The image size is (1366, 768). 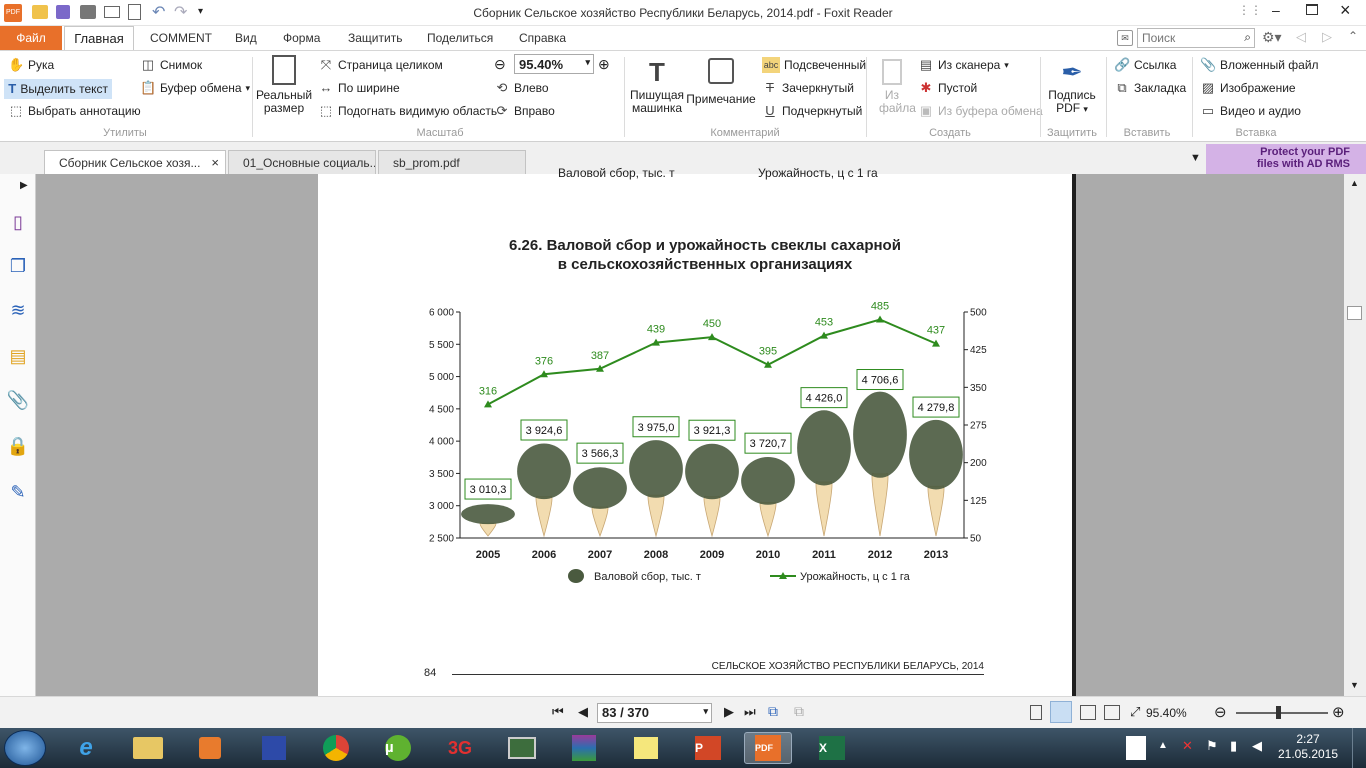 I want to click on redo-icon: ↷, so click(x=180, y=12).